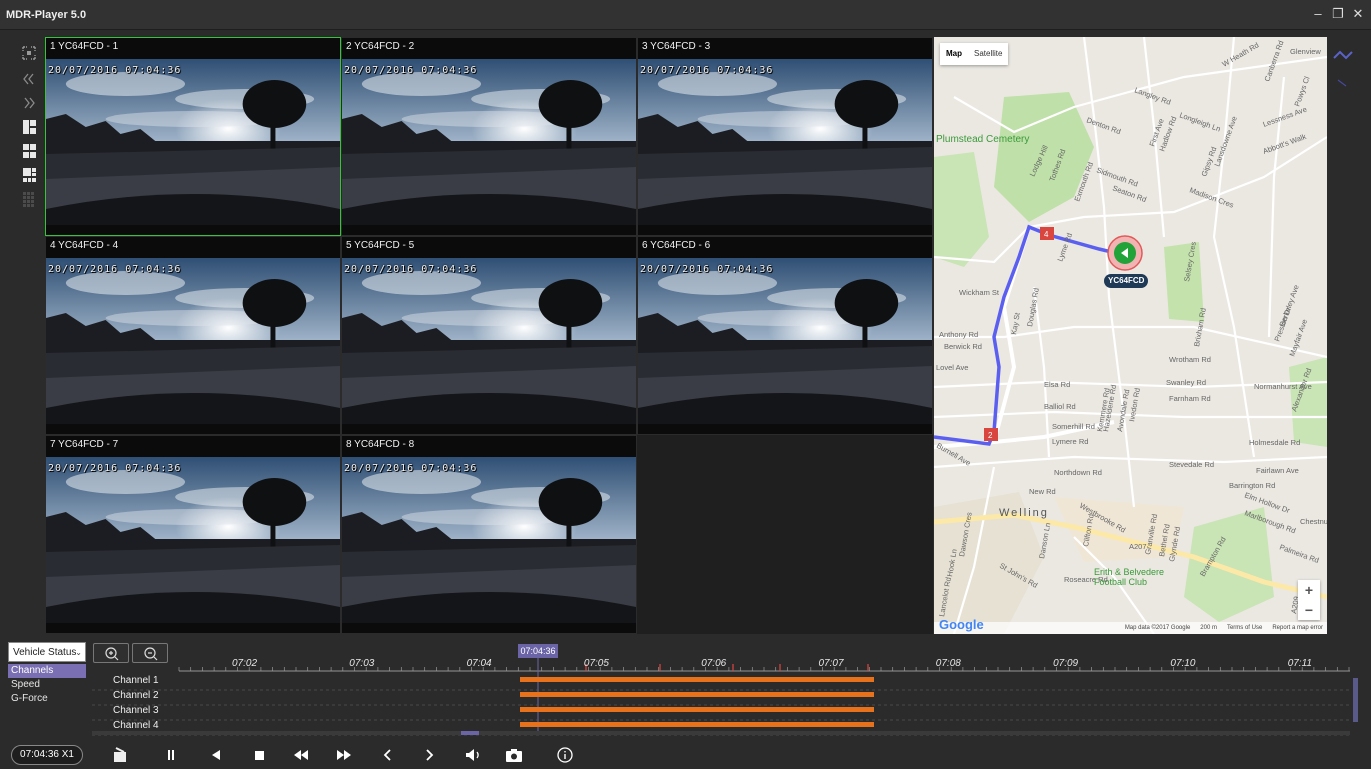  What do you see at coordinates (1274, 442) in the screenshot?
I see `map-road-label: Holmesdale Rd` at bounding box center [1274, 442].